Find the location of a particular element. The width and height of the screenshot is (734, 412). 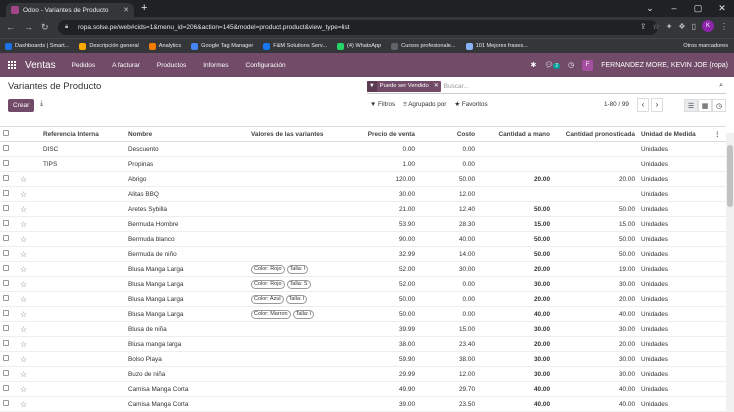

table-row: DISC Descuento 0.00 0.00 Unidades is located at coordinates (363, 149).